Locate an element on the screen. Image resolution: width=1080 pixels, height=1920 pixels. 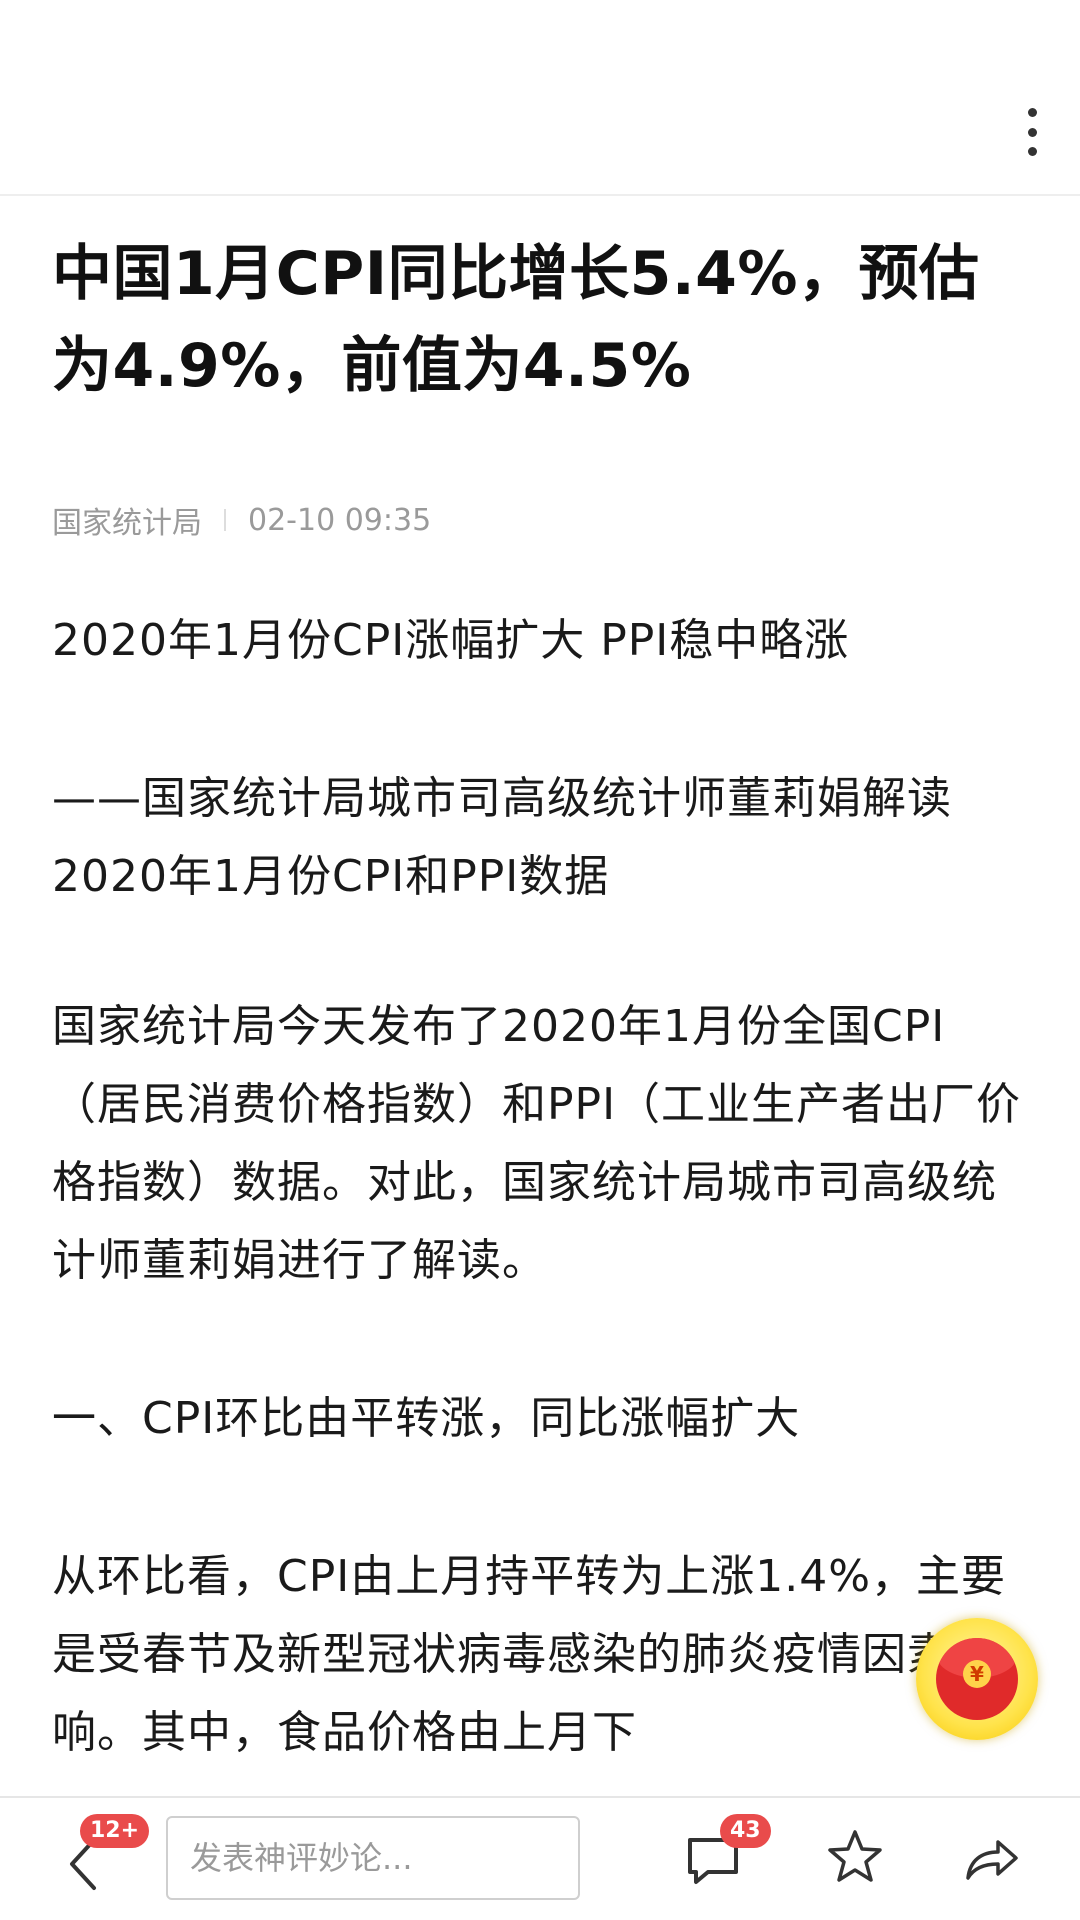
top-bar is located at coordinates (540, 98).